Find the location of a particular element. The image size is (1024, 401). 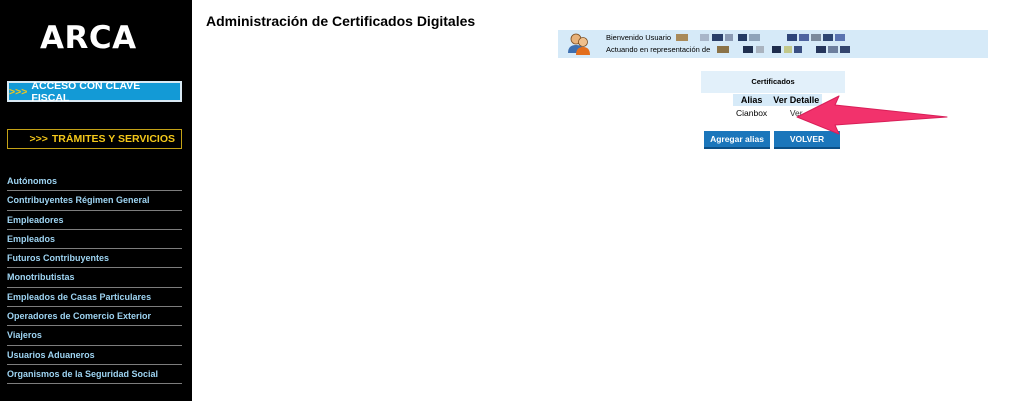

tramites-servicios-label: TRÁMITES Y SERVICIOS is located at coordinates (113, 139).